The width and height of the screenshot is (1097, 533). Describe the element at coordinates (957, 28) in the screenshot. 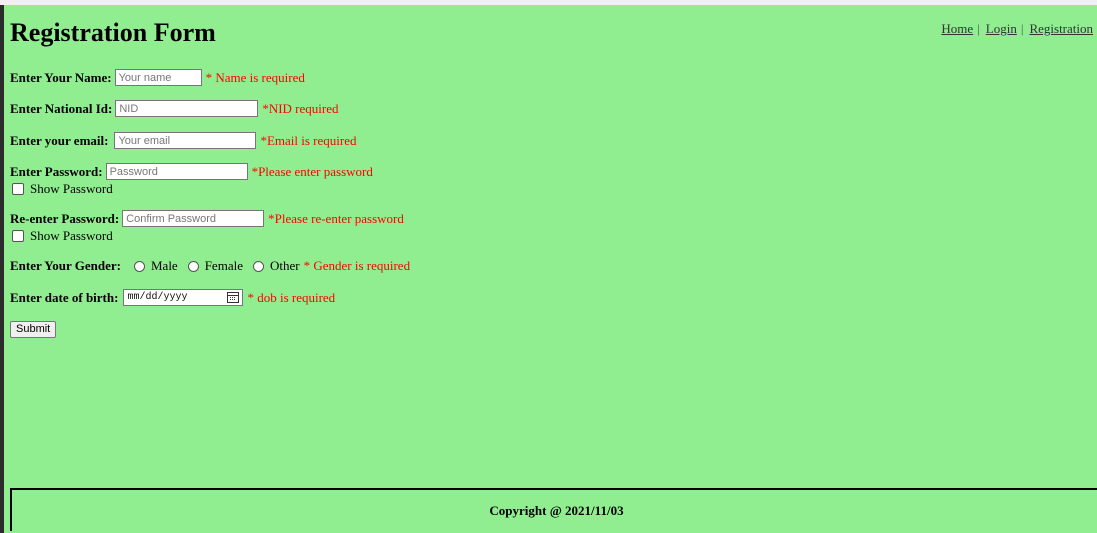

I see `nav-home-link: Home` at that location.